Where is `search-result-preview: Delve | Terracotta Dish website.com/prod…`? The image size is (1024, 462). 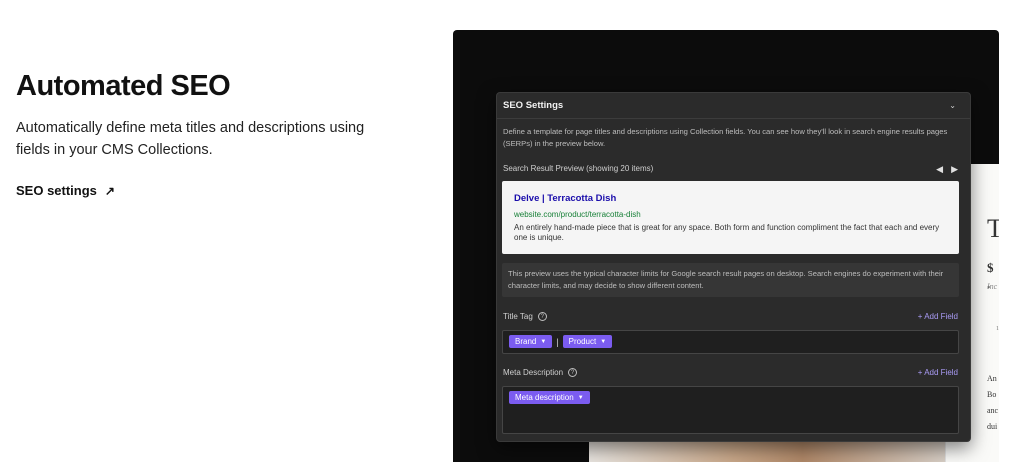 search-result-preview: Delve | Terracotta Dish website.com/prod… is located at coordinates (730, 217).